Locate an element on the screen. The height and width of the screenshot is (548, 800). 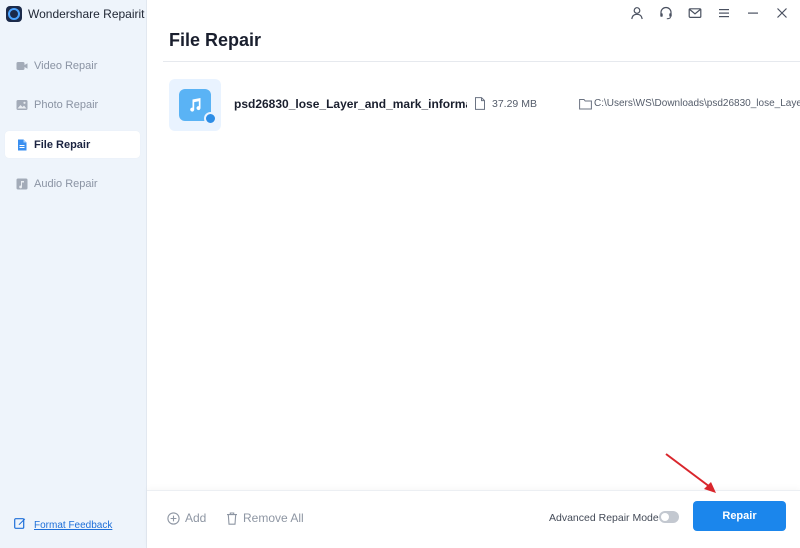
sidebar-item-label: Video Repair is located at coordinates (66, 65).